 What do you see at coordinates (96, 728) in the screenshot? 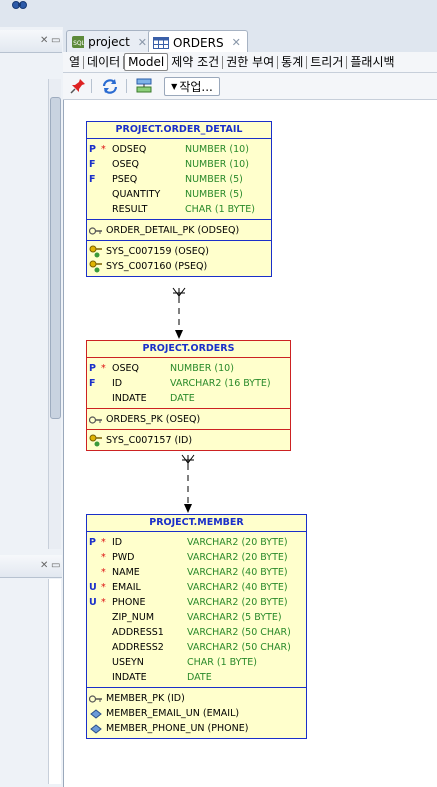
I see `unique-key-icon` at bounding box center [96, 728].